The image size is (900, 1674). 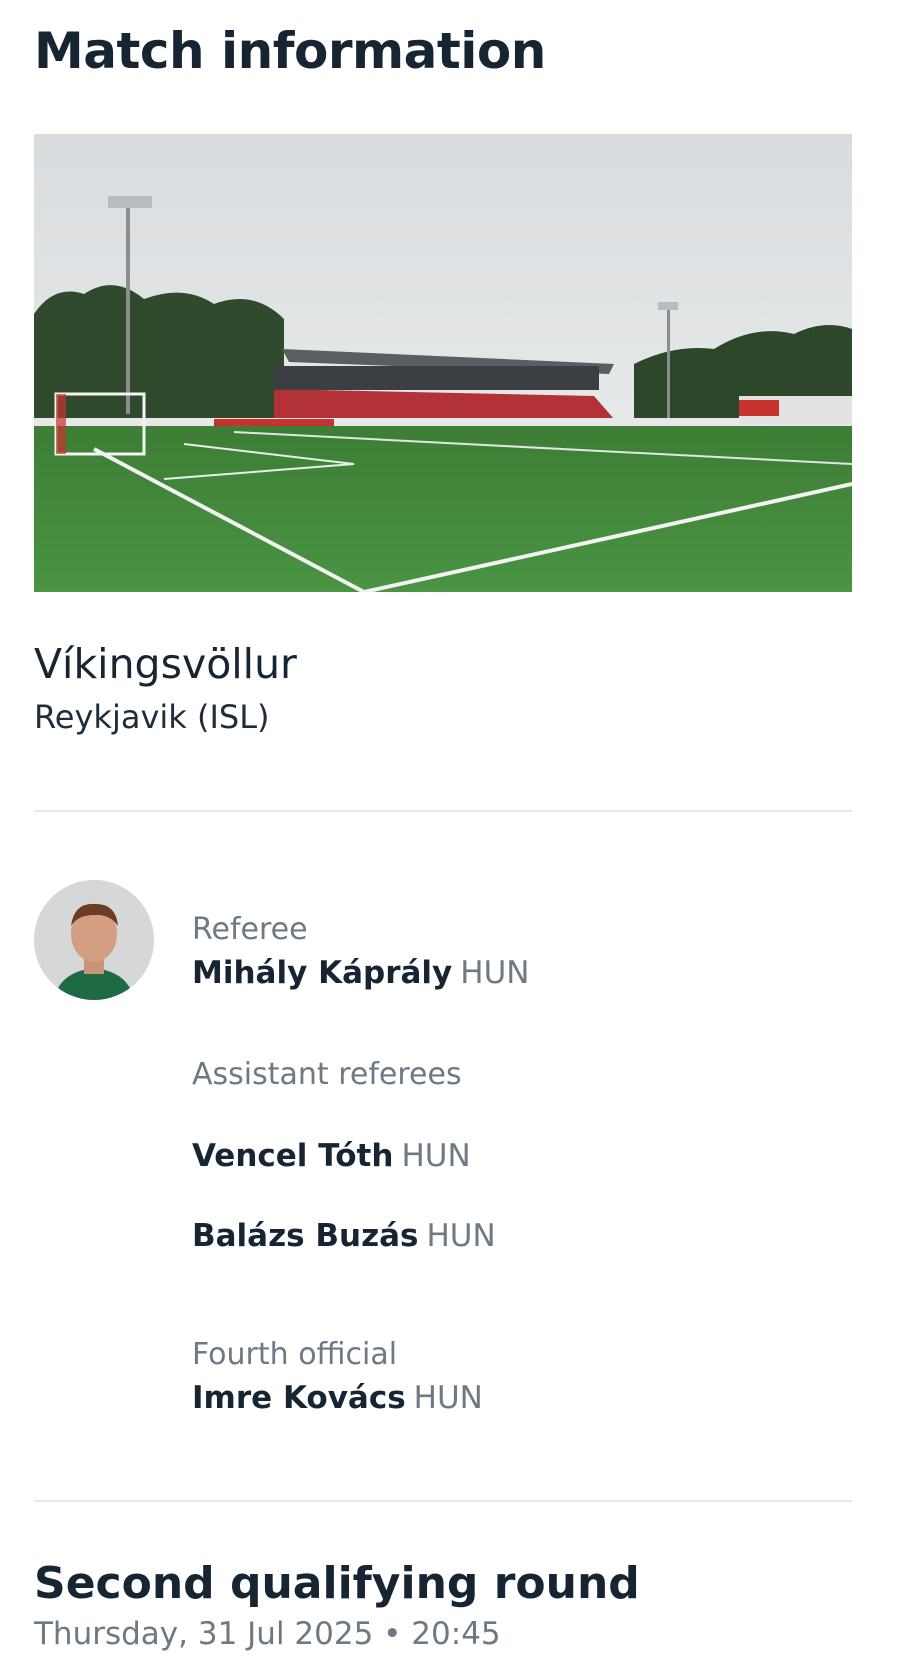 What do you see at coordinates (327, 1074) in the screenshot?
I see `assistant-referees-label: Assistant referees` at bounding box center [327, 1074].